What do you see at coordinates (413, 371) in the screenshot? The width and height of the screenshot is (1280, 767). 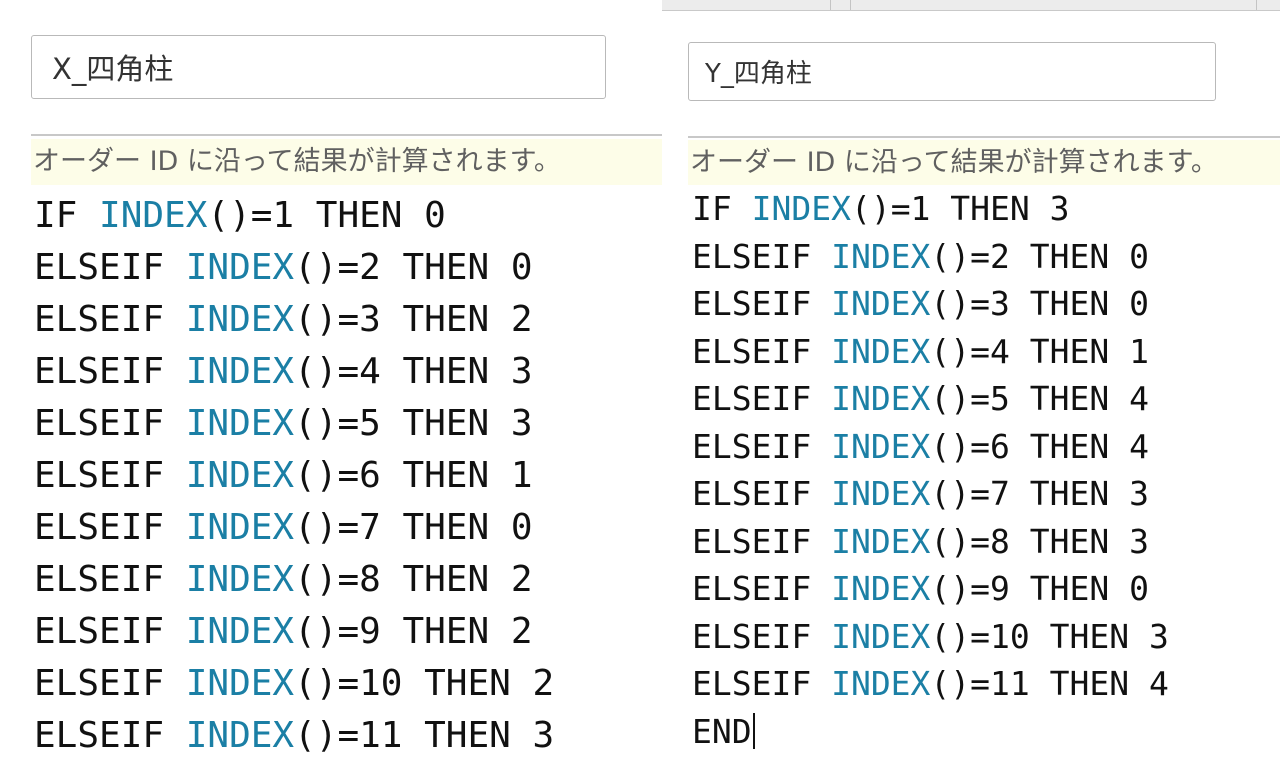 I see `code-expression: ()=4 THEN 3` at bounding box center [413, 371].